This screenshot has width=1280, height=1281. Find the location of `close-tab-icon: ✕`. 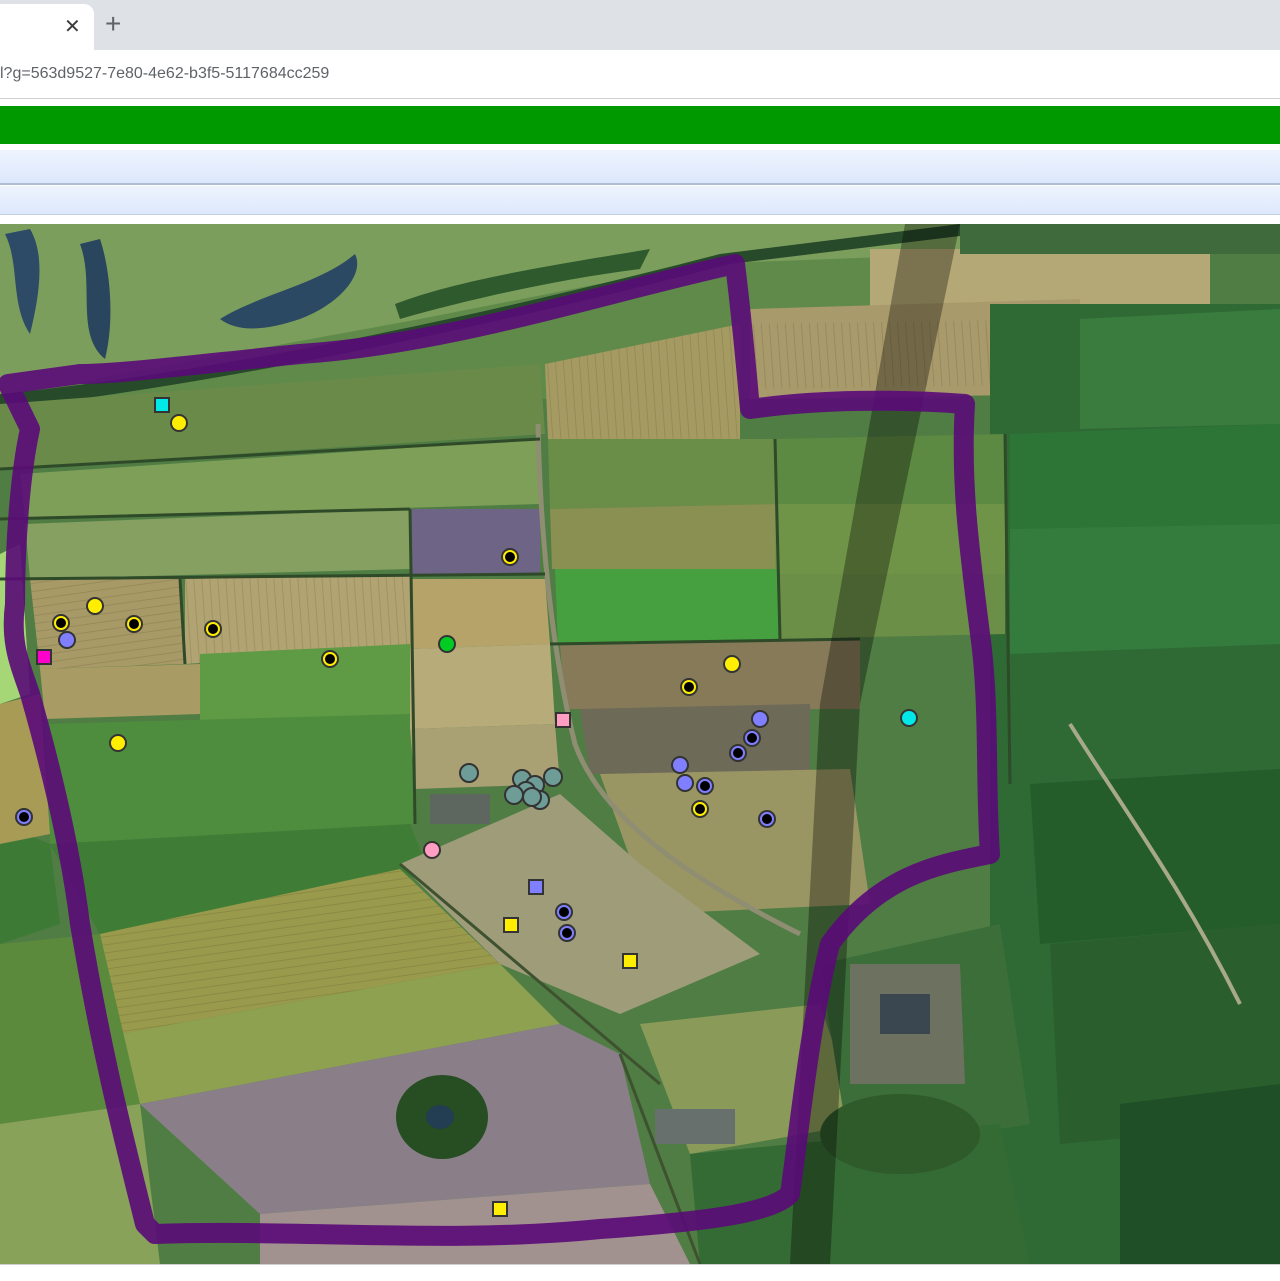

close-tab-icon: ✕ is located at coordinates (72, 27).